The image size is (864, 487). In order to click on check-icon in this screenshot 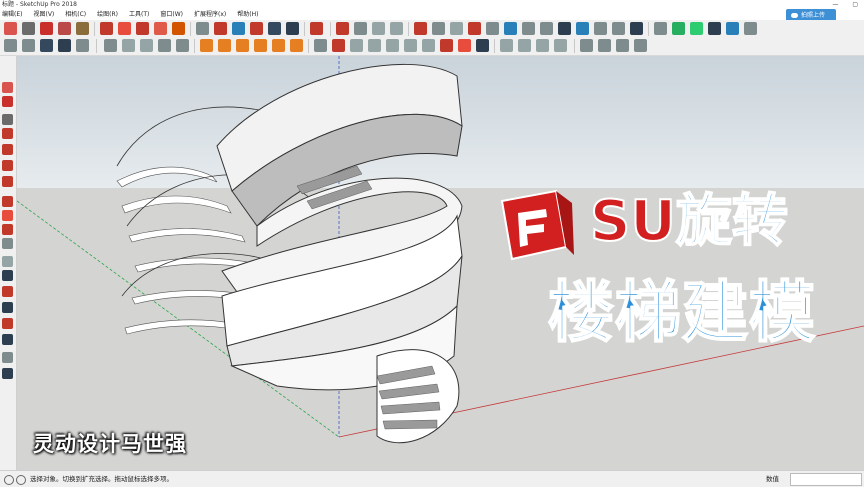, I will do `click(482, 45)`.